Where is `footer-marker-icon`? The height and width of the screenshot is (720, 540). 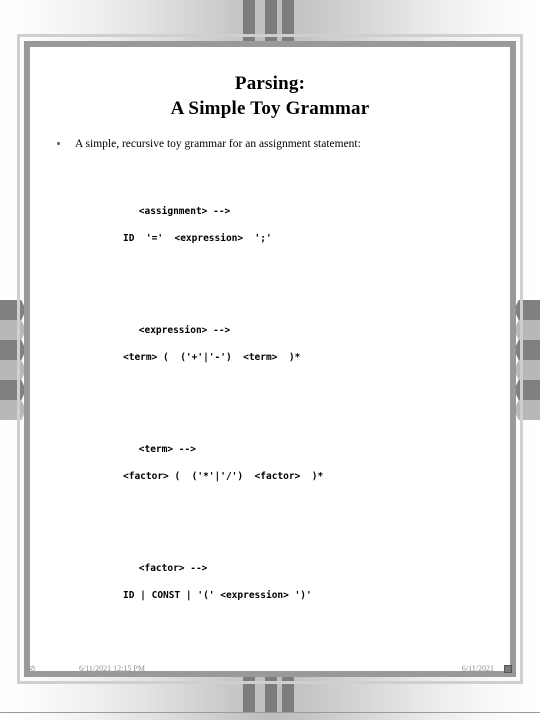
footer-marker-icon is located at coordinates (508, 669).